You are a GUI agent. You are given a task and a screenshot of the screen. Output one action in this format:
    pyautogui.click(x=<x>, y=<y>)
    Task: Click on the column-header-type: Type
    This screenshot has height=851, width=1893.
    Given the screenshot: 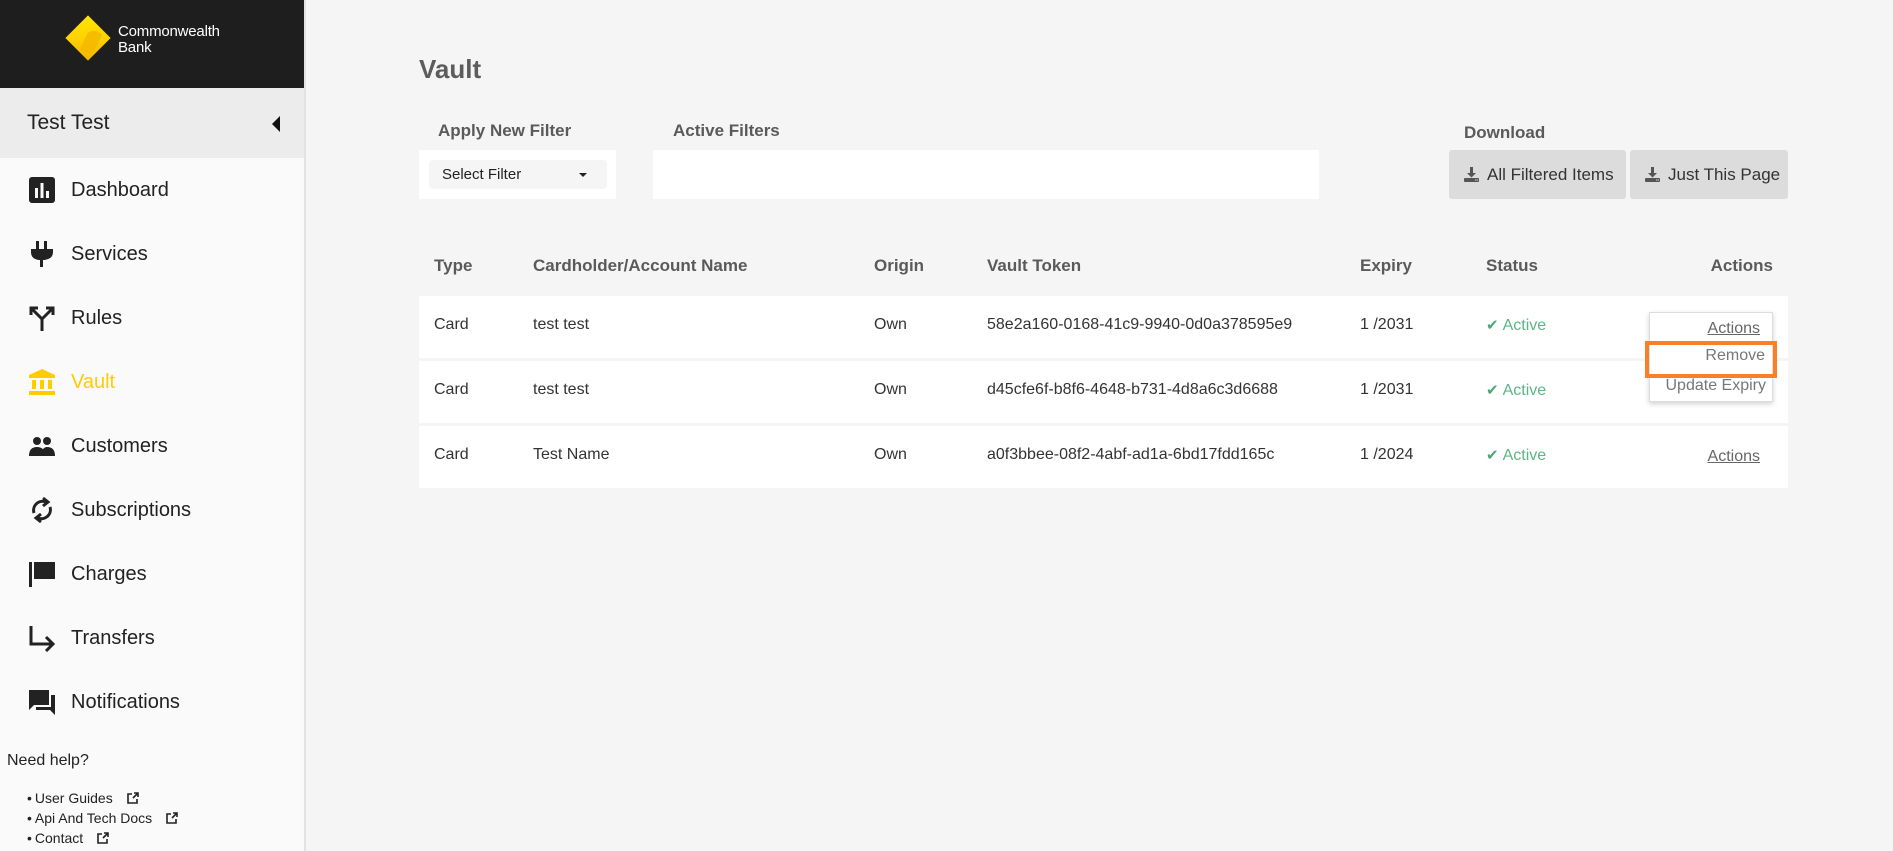 What is the action you would take?
    pyautogui.click(x=453, y=265)
    